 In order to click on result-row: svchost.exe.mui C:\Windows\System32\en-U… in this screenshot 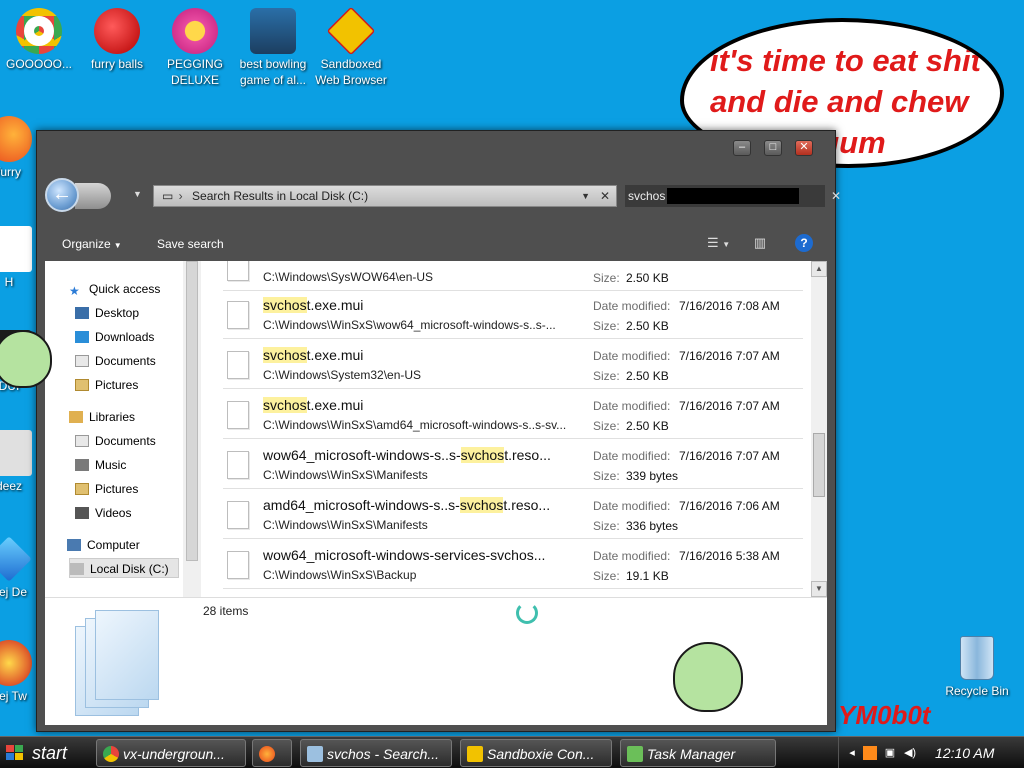, I will do `click(513, 365)`.